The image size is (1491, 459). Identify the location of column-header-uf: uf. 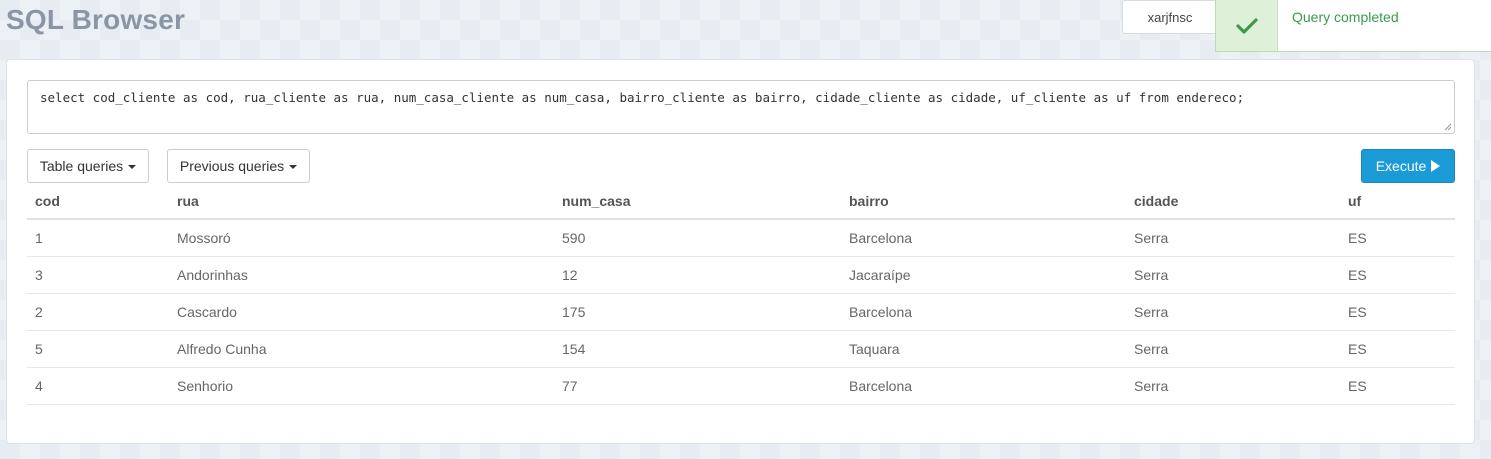
(1397, 201).